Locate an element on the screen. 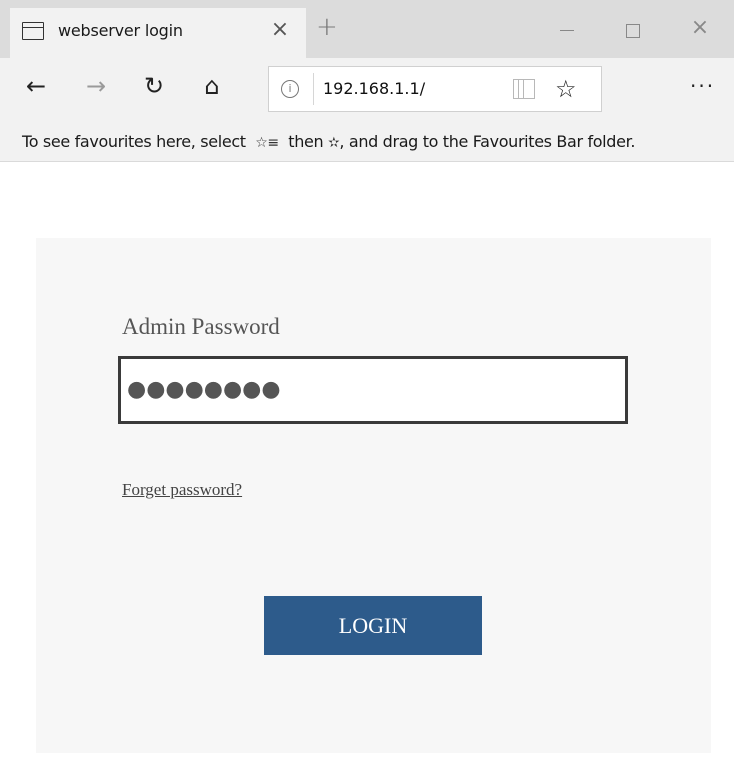 Image resolution: width=734 pixels, height=765 pixels. refresh-icon: ↻ is located at coordinates (154, 86).